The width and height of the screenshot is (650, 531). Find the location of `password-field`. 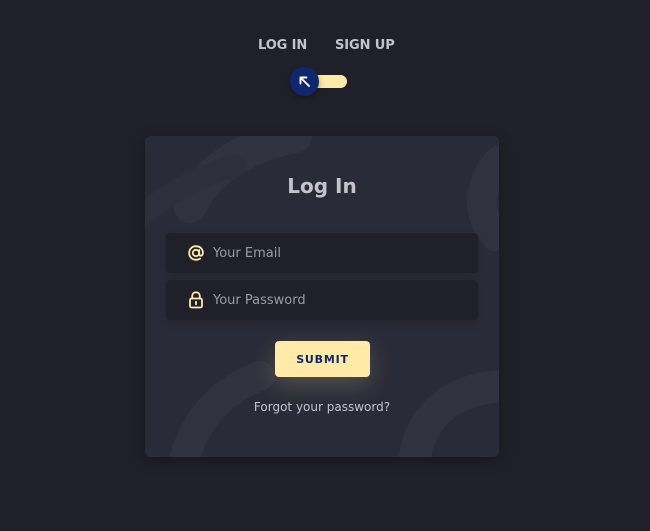

password-field is located at coordinates (322, 300).